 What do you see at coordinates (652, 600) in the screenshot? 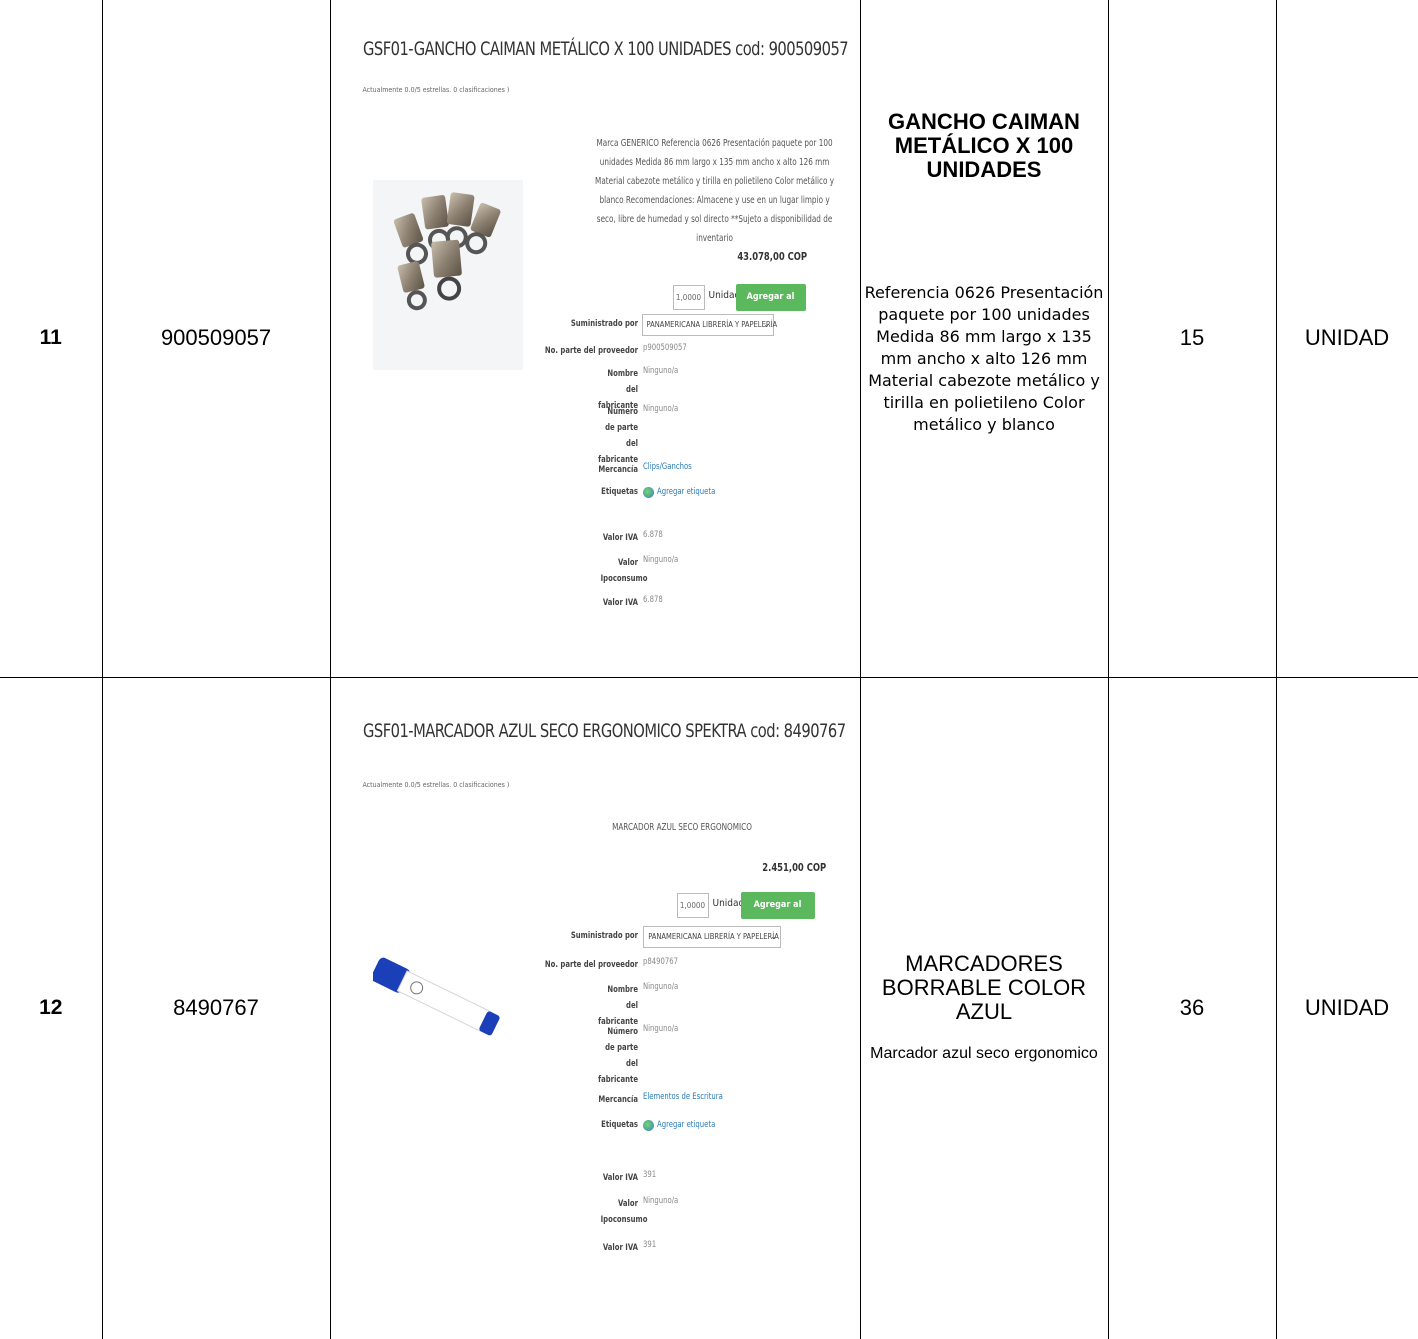
I see `iva-value-2: 6.878` at bounding box center [652, 600].